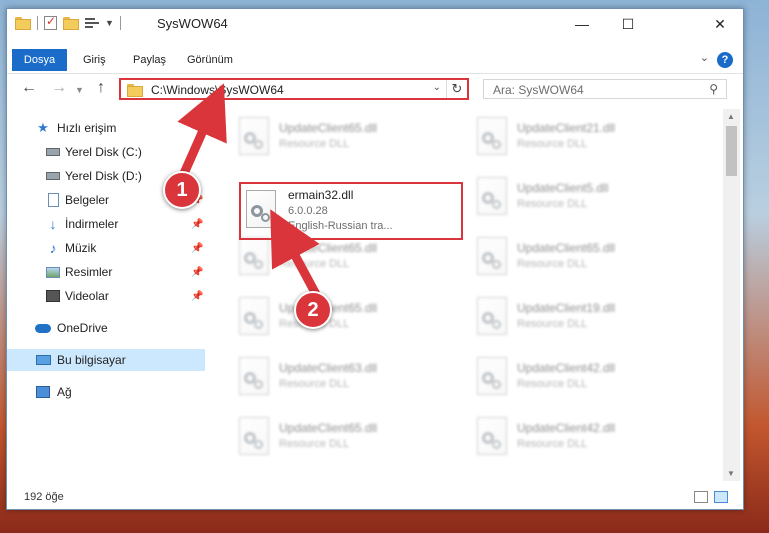 The height and width of the screenshot is (533, 769). Describe the element at coordinates (720, 24) in the screenshot. I see `close-button: ✕` at that location.